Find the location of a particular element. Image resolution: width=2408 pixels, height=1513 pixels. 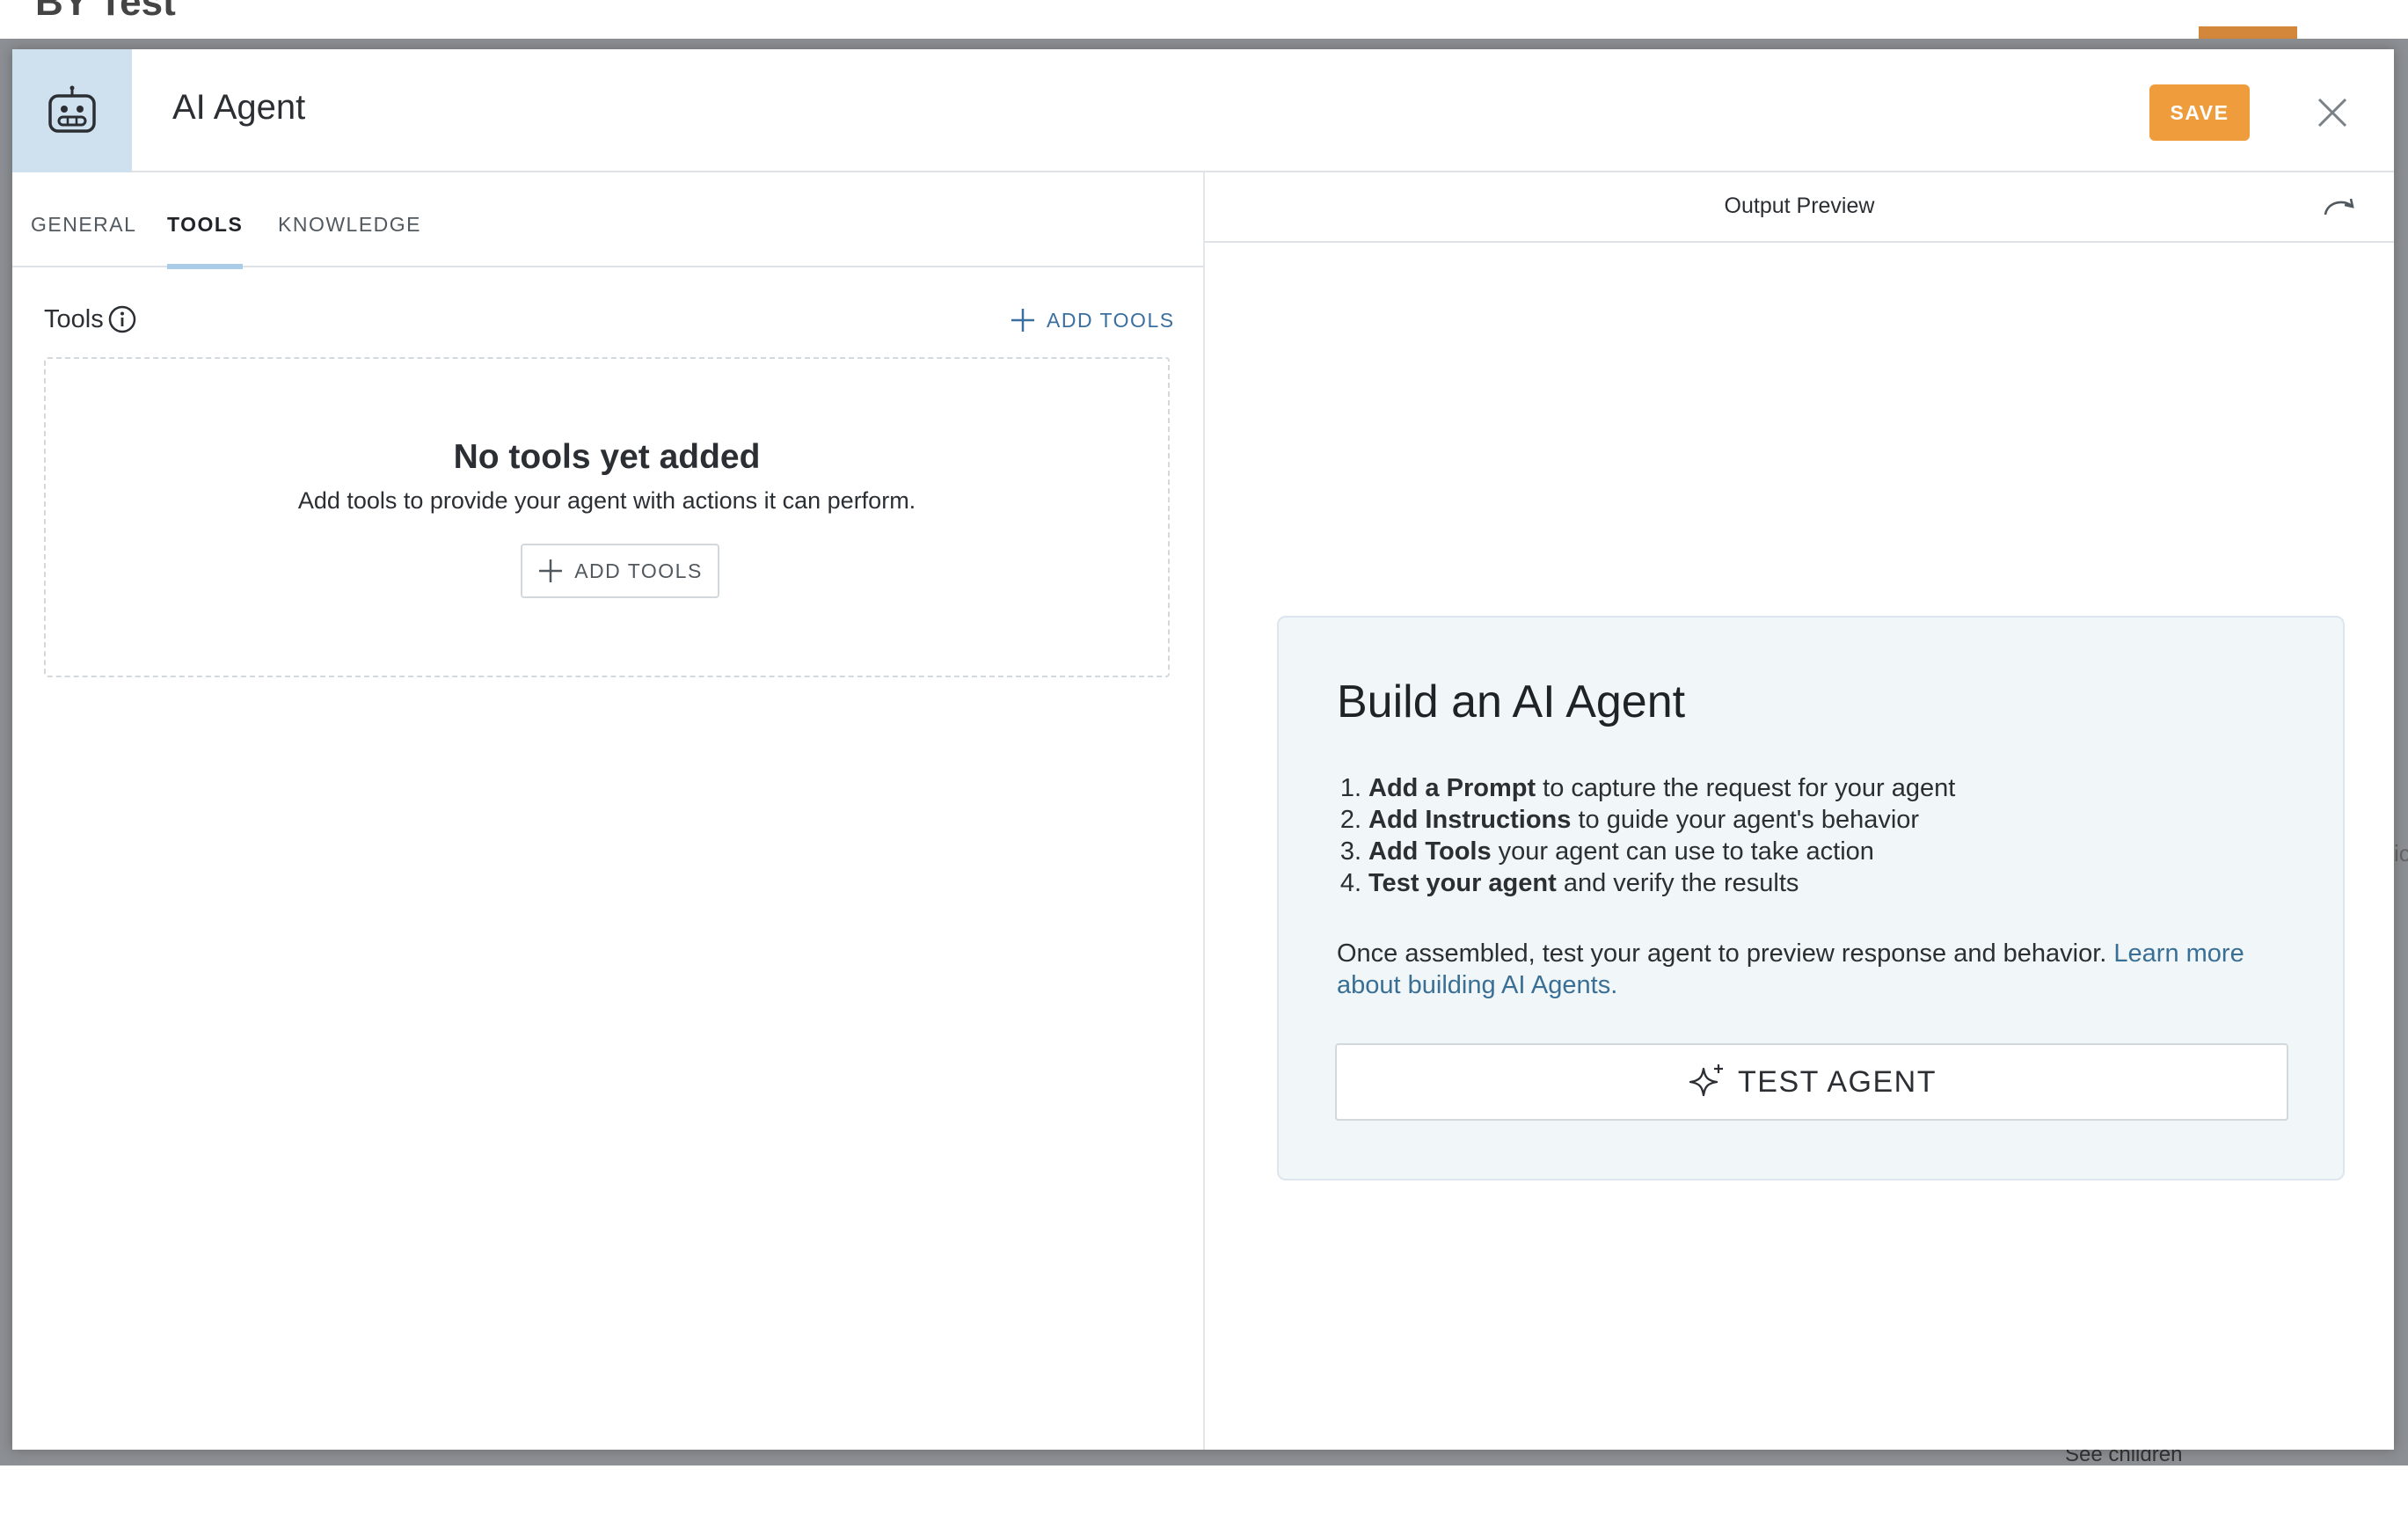

tab-general: GENERAL is located at coordinates (83, 219).